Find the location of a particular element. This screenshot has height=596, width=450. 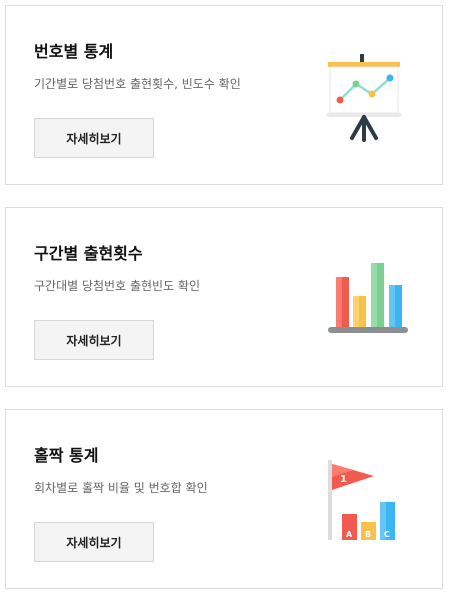

card-title: 번호별 통계 is located at coordinates (74, 51).